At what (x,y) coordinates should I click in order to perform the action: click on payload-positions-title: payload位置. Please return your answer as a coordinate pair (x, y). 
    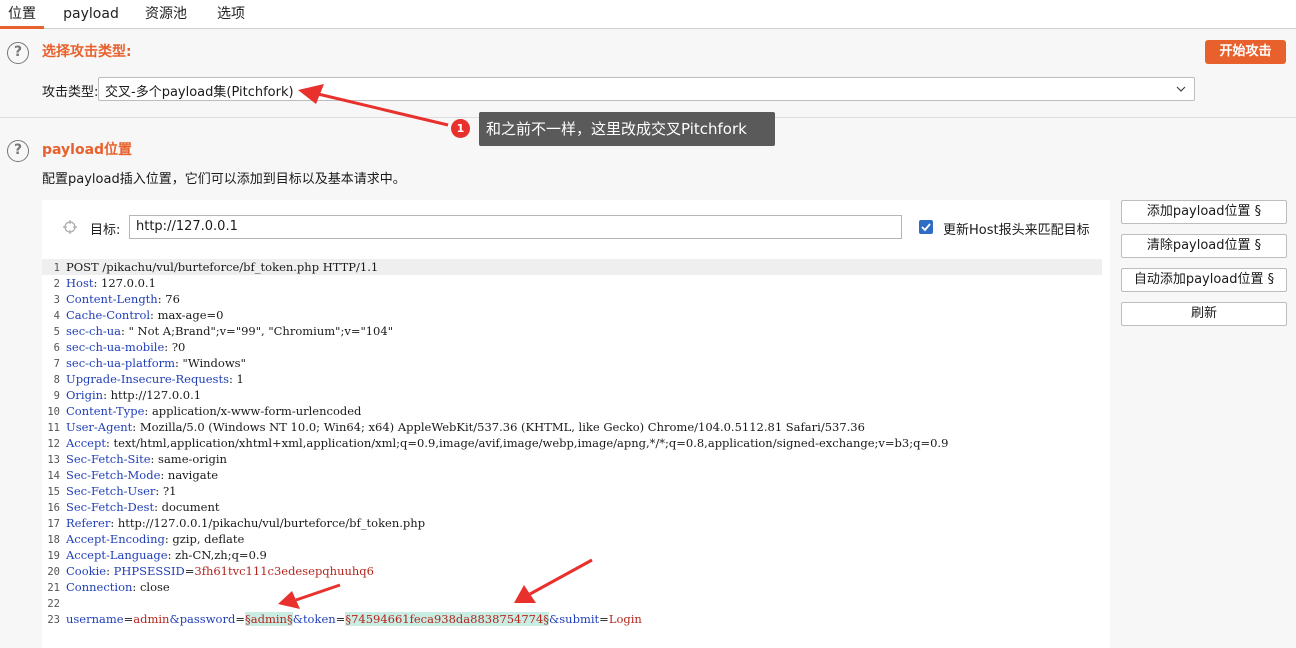
    Looking at the image, I should click on (87, 150).